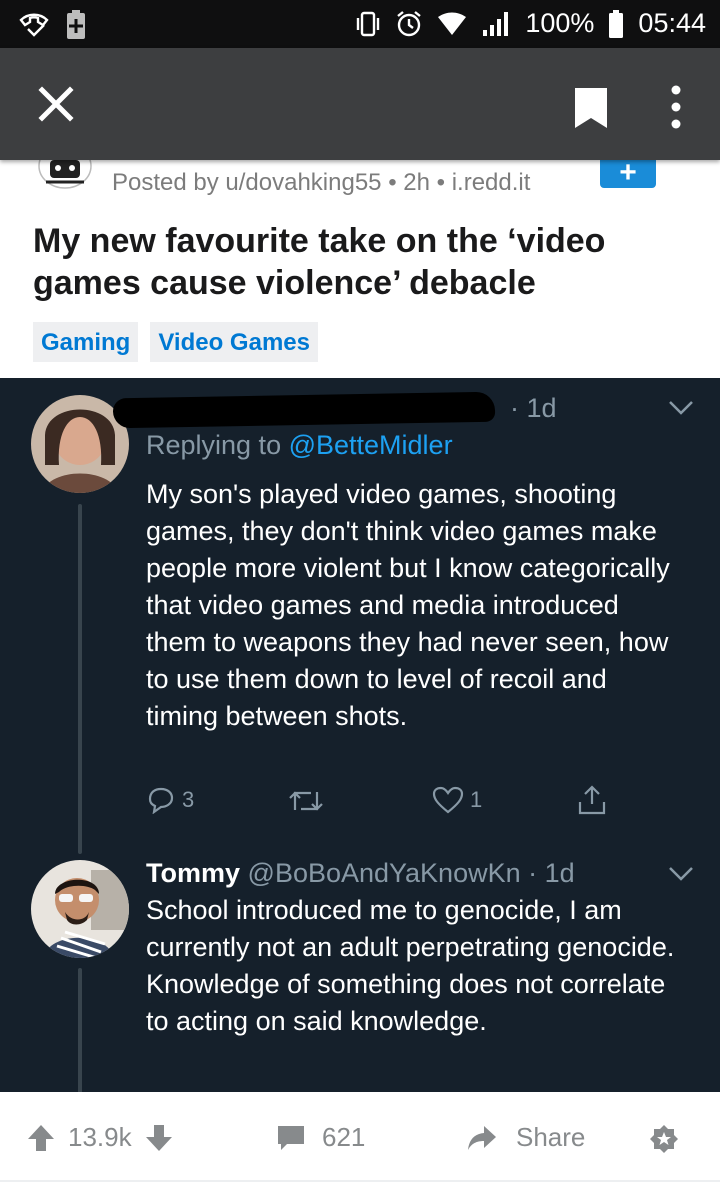 The image size is (720, 1196). Describe the element at coordinates (533, 408) in the screenshot. I see `tweet-header-time: · 1d` at that location.